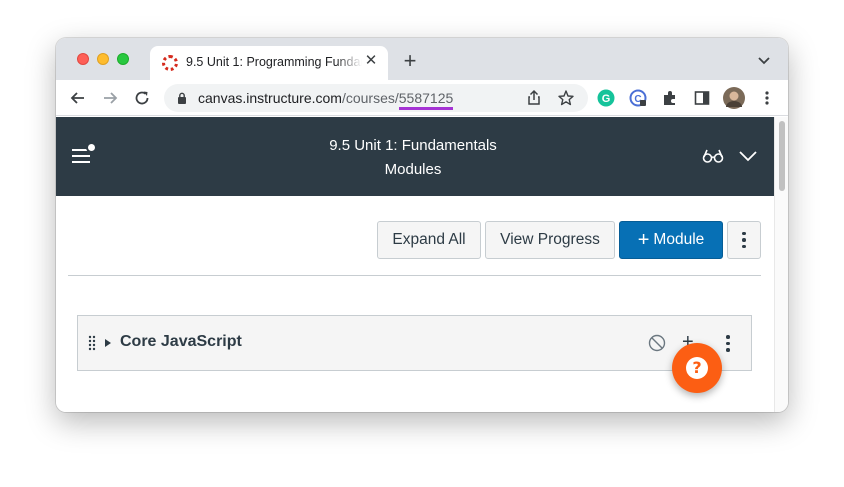  What do you see at coordinates (370, 98) in the screenshot?
I see `url-path: /courses/` at bounding box center [370, 98].